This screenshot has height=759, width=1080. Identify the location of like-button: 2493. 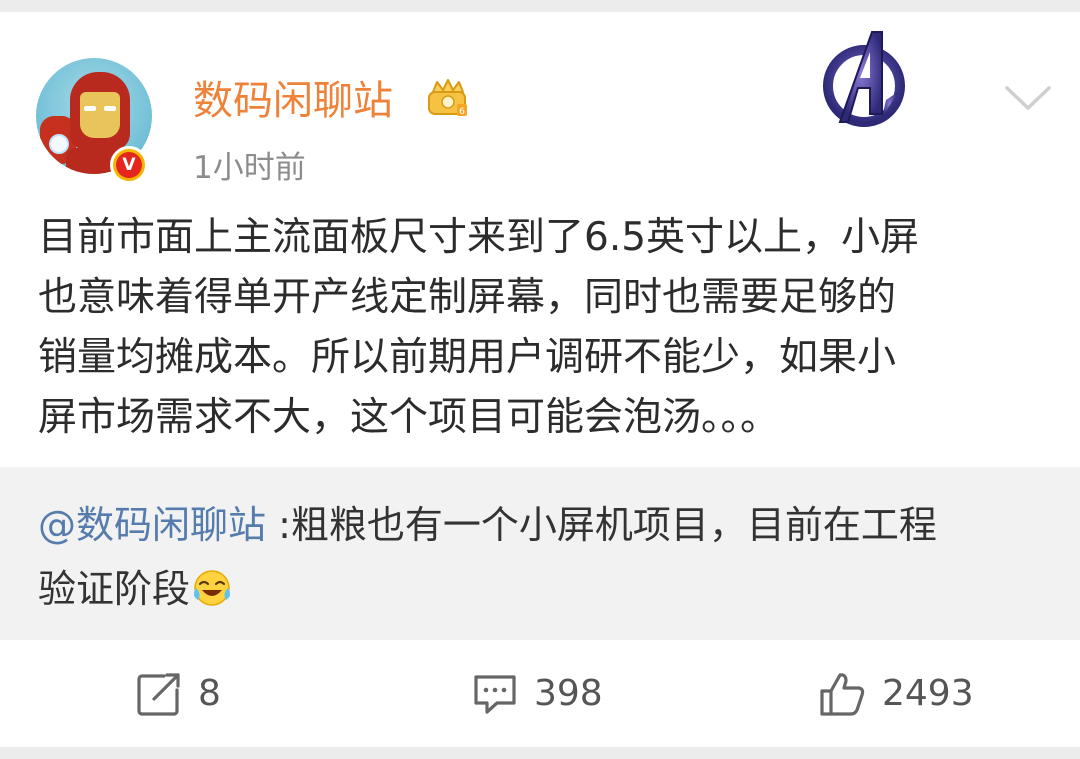
(896, 693).